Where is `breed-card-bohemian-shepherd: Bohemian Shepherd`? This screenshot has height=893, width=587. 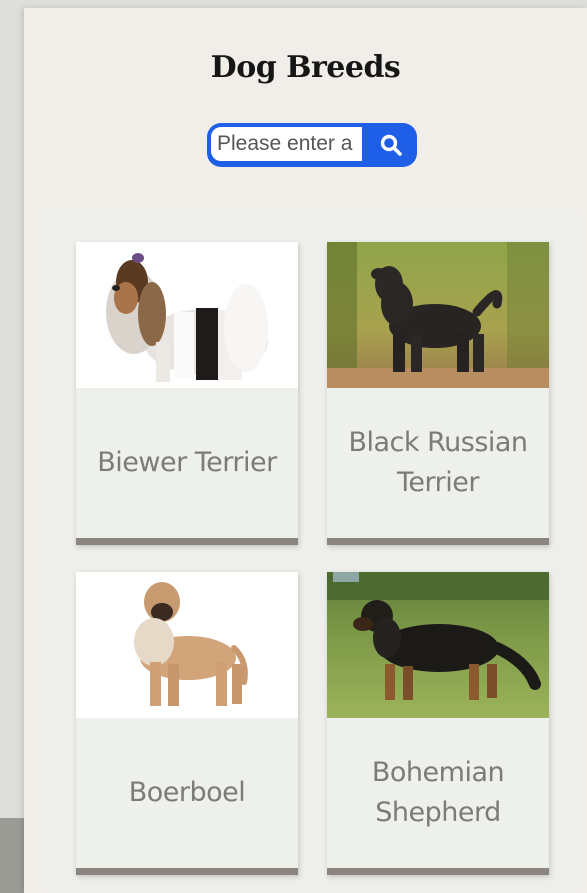
breed-card-bohemian-shepherd: Bohemian Shepherd is located at coordinates (438, 723).